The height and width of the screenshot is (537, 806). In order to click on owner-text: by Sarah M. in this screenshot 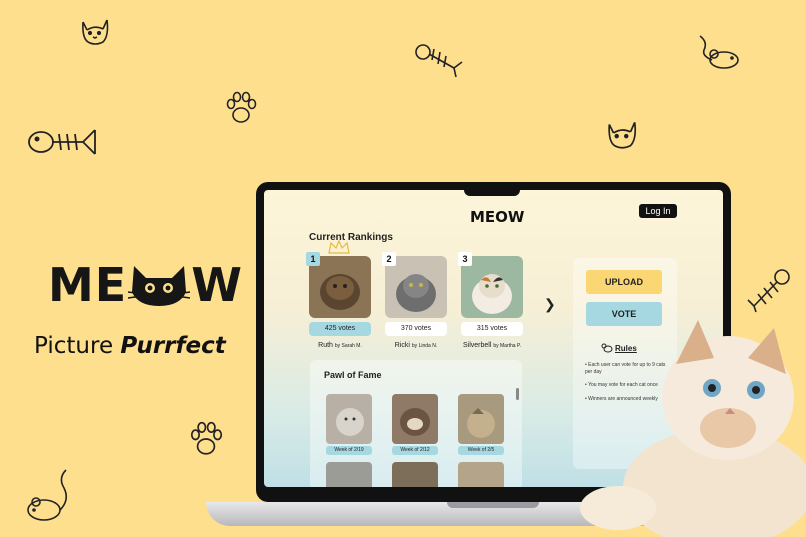, I will do `click(348, 346)`.